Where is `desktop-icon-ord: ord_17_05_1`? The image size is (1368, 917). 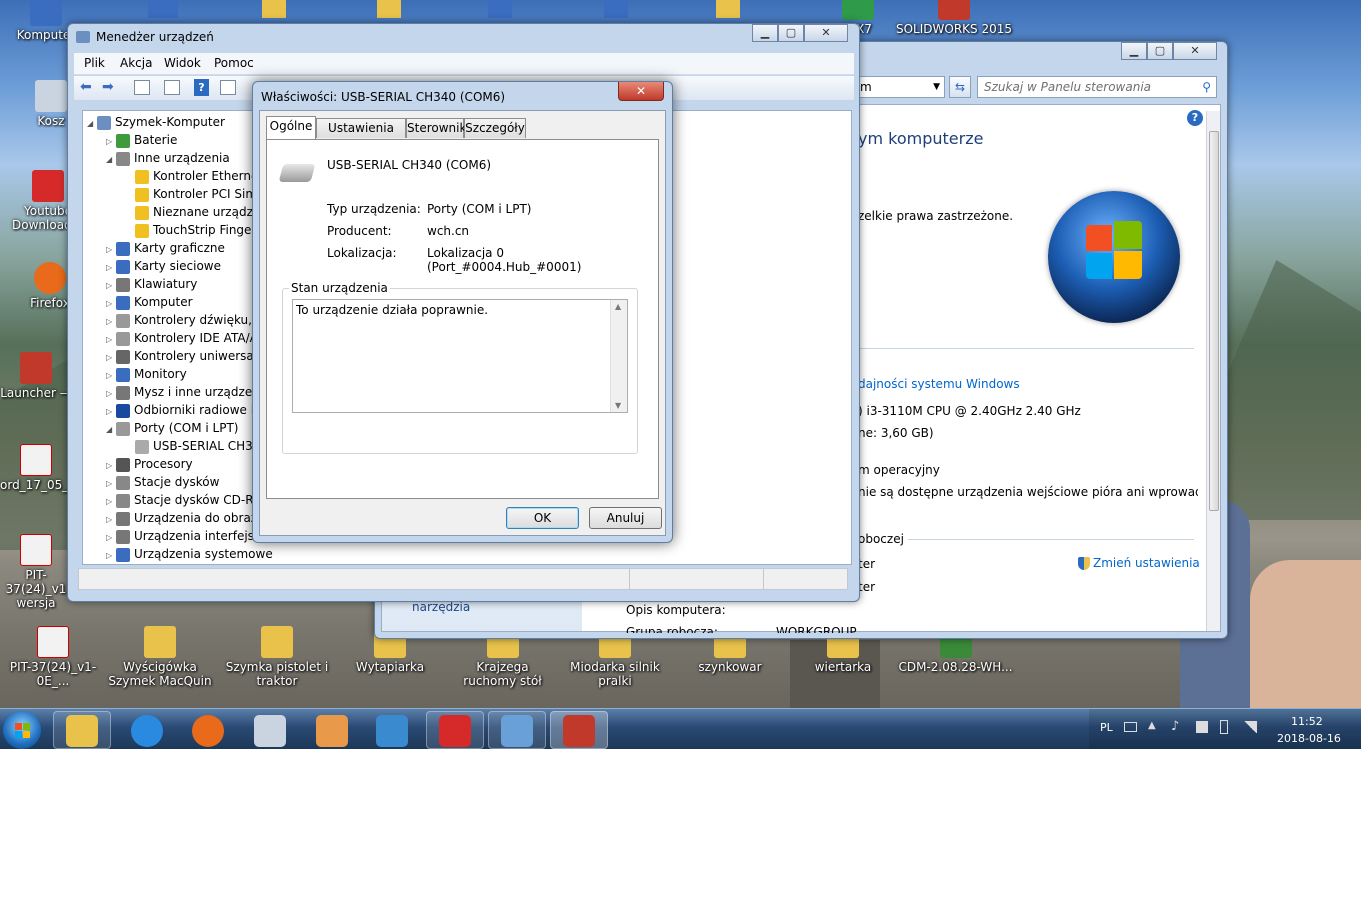 desktop-icon-ord: ord_17_05_1 is located at coordinates (38, 468).